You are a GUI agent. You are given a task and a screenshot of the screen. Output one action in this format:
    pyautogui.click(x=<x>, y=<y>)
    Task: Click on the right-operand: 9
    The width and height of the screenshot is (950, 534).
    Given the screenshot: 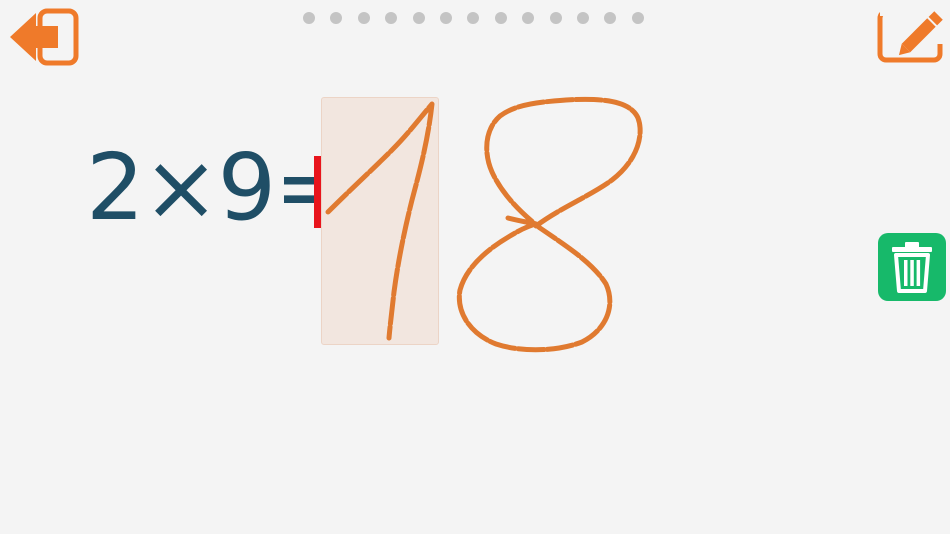 What is the action you would take?
    pyautogui.click(x=247, y=187)
    